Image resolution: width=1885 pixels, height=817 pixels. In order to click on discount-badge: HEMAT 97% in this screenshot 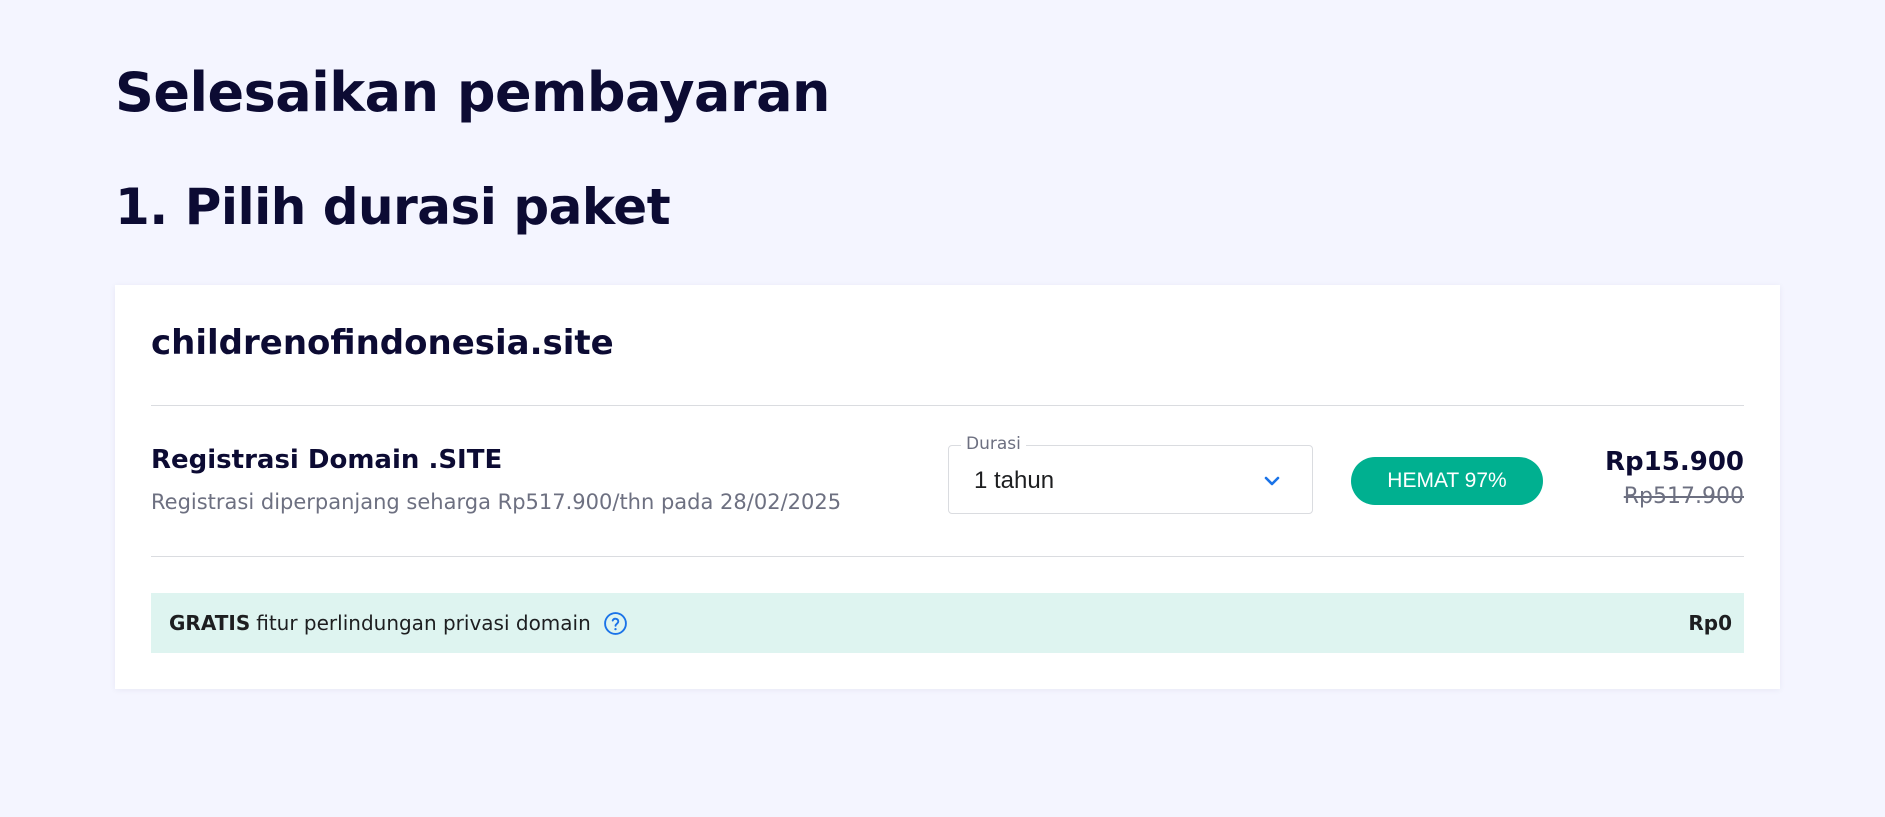, I will do `click(1447, 481)`.